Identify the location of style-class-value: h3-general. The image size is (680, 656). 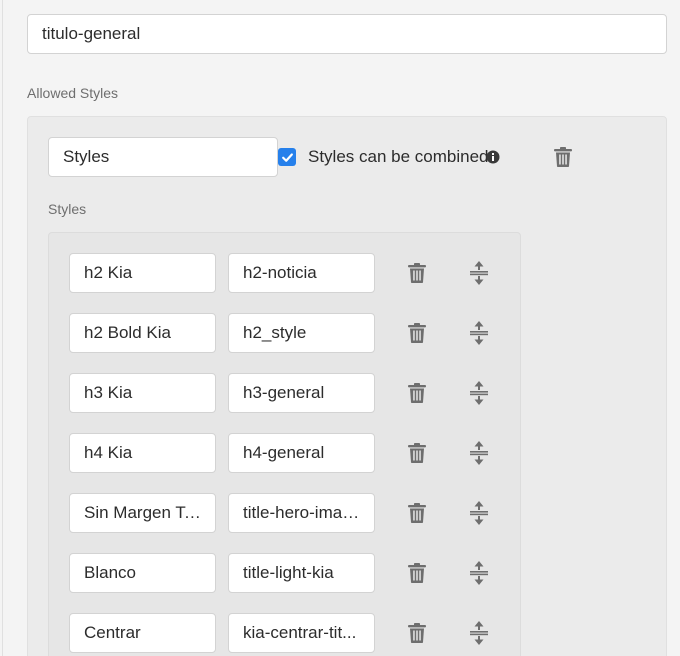
(284, 392).